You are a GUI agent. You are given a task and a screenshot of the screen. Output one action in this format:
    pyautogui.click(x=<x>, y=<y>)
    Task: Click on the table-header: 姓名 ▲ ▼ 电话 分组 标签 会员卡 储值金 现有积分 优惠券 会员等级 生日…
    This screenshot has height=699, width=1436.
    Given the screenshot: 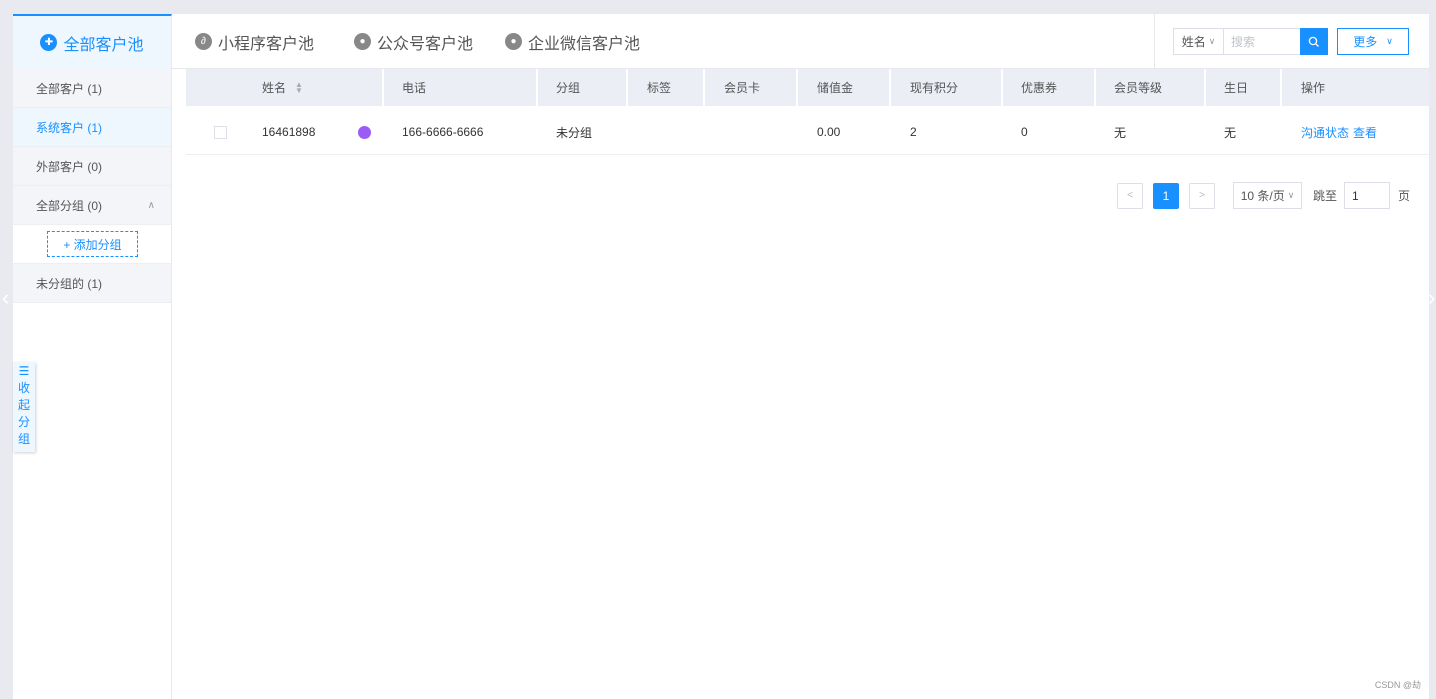 What is the action you would take?
    pyautogui.click(x=807, y=87)
    